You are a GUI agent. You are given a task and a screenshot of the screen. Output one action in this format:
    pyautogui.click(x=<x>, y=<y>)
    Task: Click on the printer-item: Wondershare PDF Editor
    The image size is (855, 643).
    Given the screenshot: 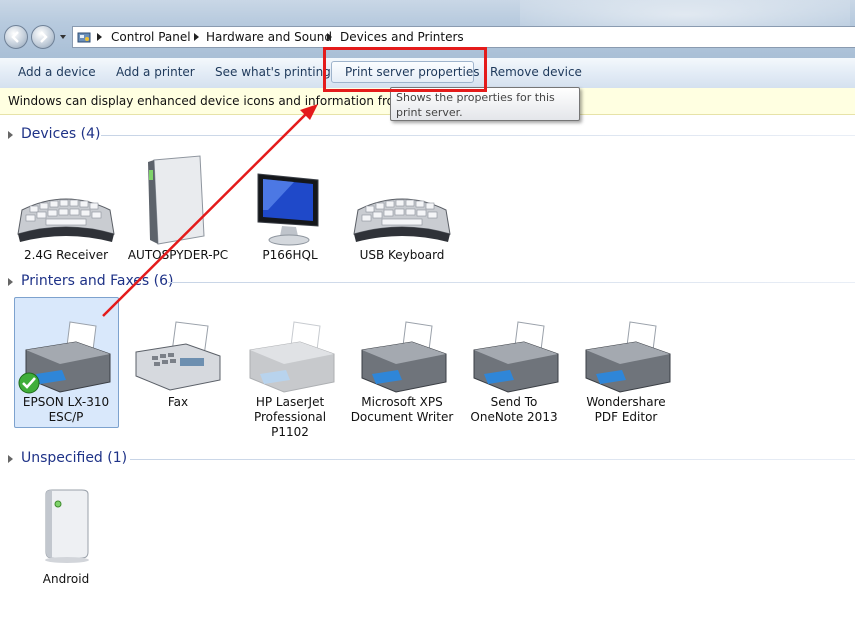 What is the action you would take?
    pyautogui.click(x=626, y=364)
    